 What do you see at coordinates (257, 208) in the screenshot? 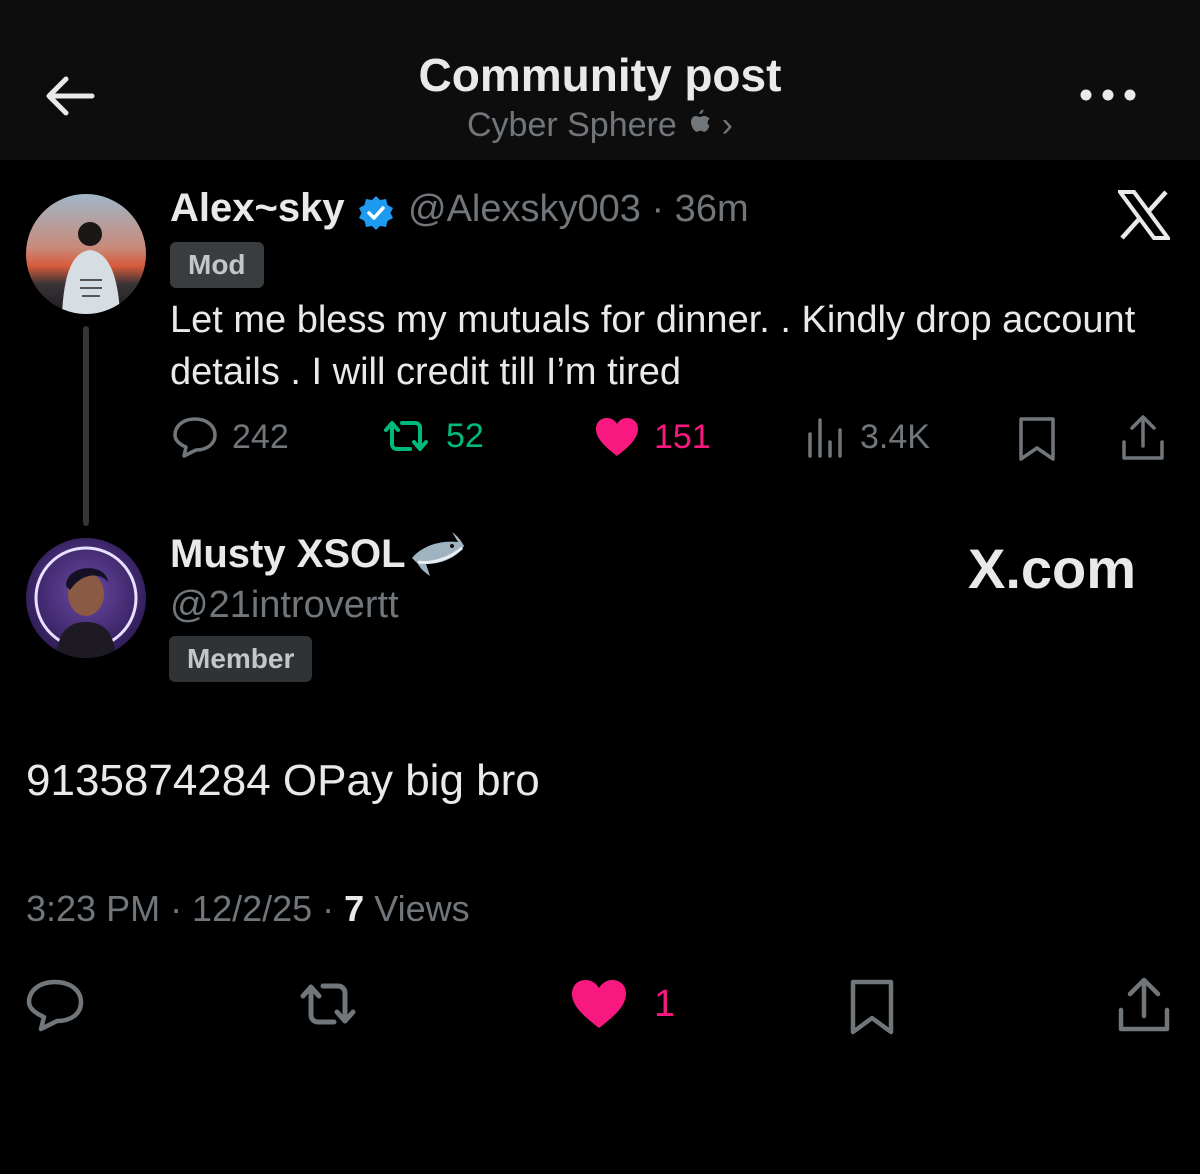
I see `author-name: Alex~sky` at bounding box center [257, 208].